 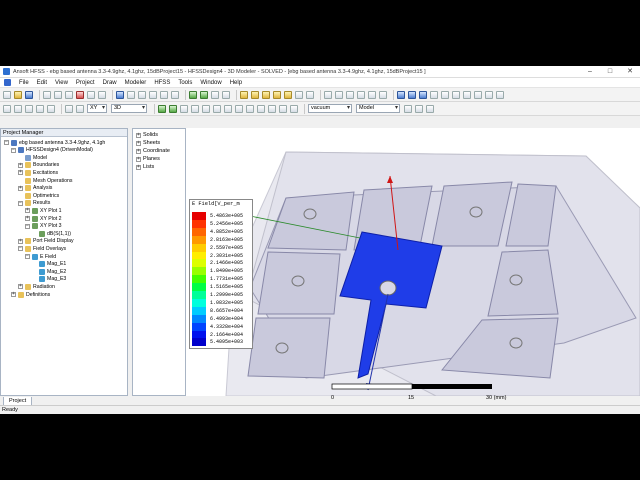 What do you see at coordinates (401, 94) in the screenshot?
I see `view-front-icon` at bounding box center [401, 94].